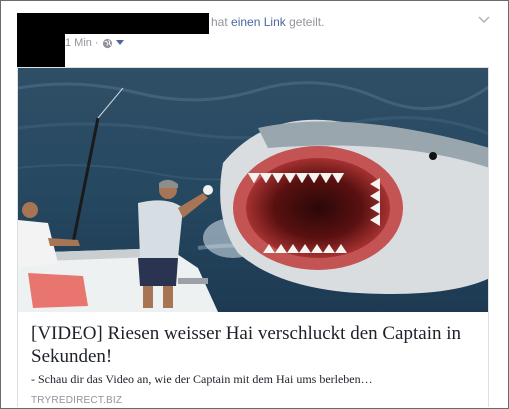 This screenshot has width=509, height=409. Describe the element at coordinates (78, 43) in the screenshot. I see `post-timestamp: 1 Min` at that location.